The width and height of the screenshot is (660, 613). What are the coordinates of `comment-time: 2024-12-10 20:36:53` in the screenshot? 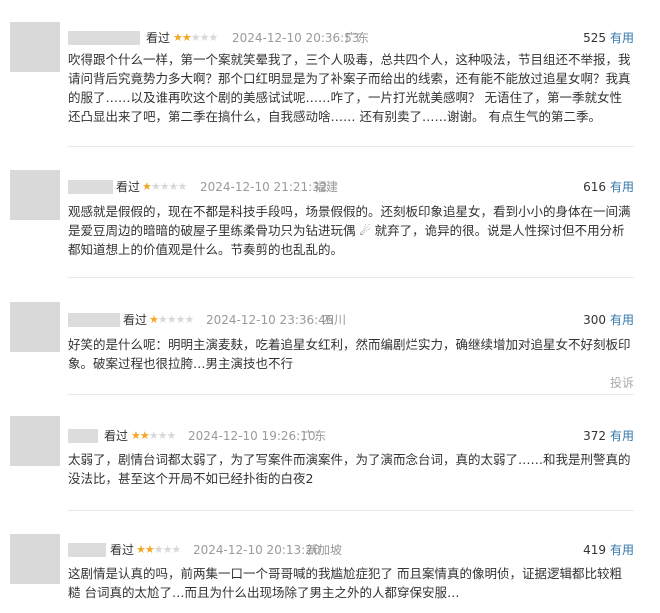 It's located at (296, 38).